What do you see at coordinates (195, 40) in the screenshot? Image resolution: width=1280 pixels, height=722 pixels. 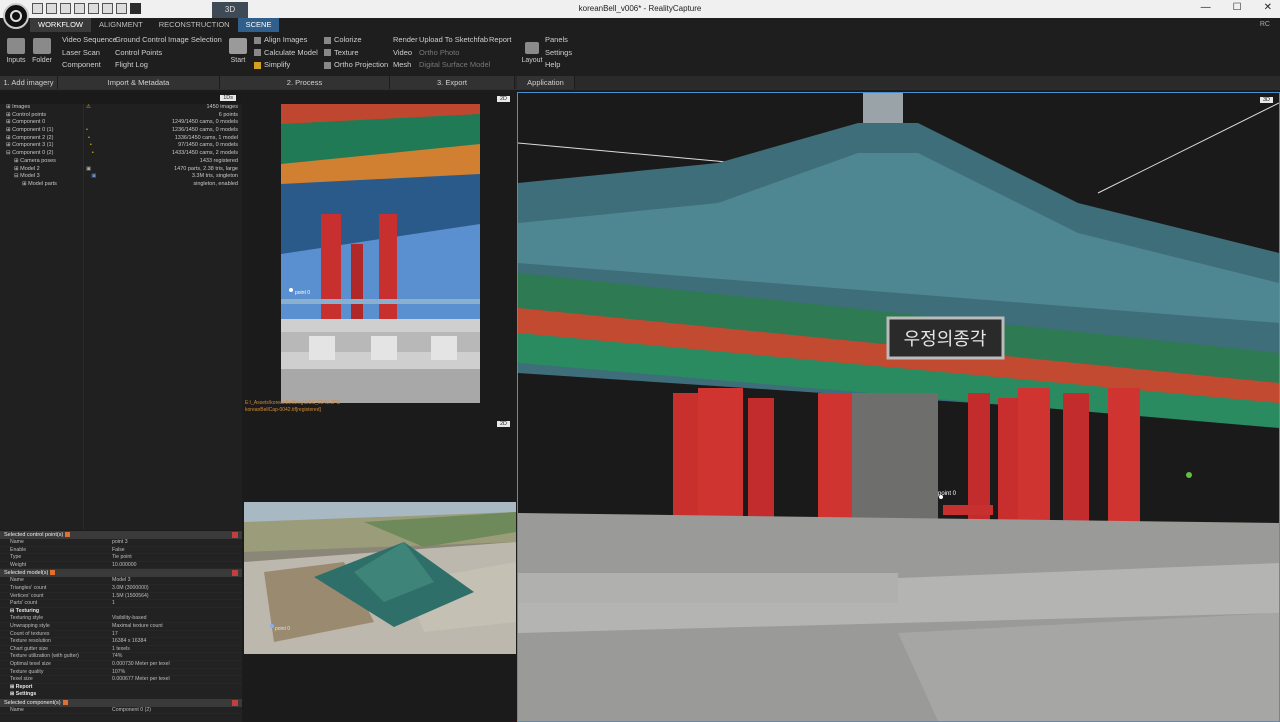 I see `image-selection-button: Image Selection` at bounding box center [195, 40].